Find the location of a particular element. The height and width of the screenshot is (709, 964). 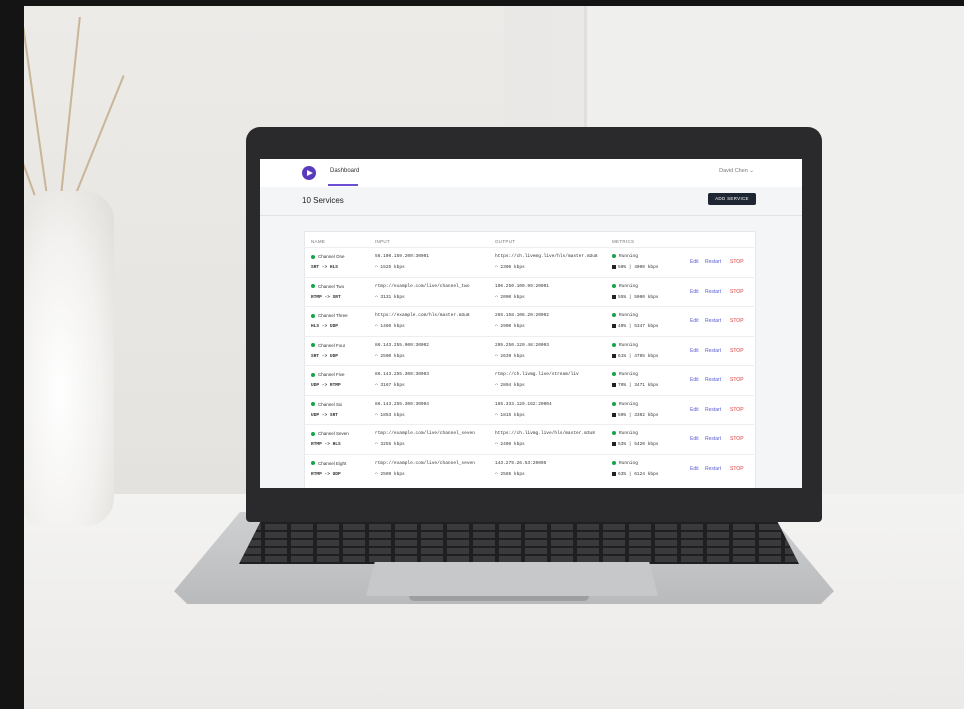

input-rate-value: 1460 kbps is located at coordinates (392, 326).